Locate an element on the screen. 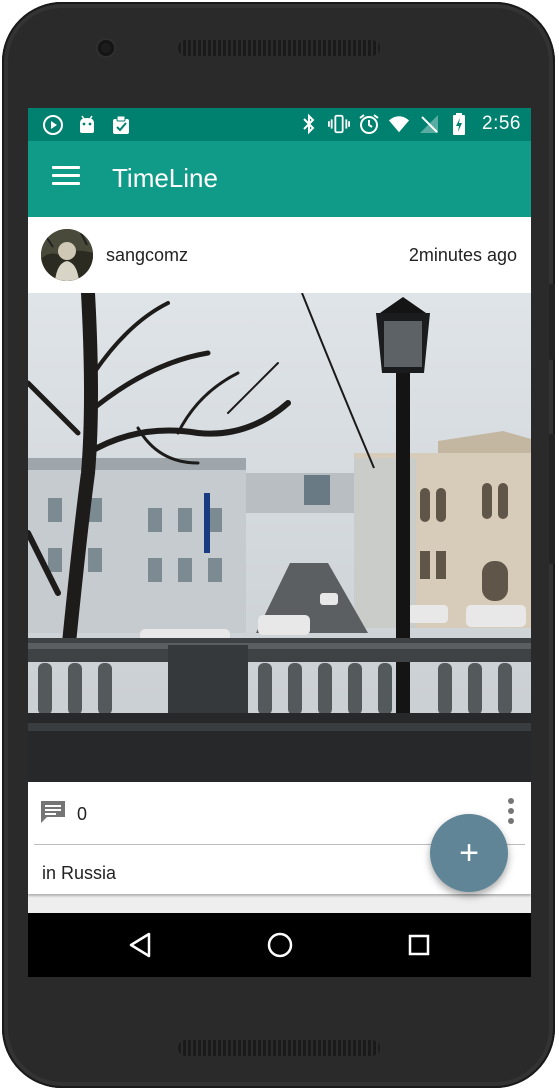  navigation-bar is located at coordinates (279, 945).